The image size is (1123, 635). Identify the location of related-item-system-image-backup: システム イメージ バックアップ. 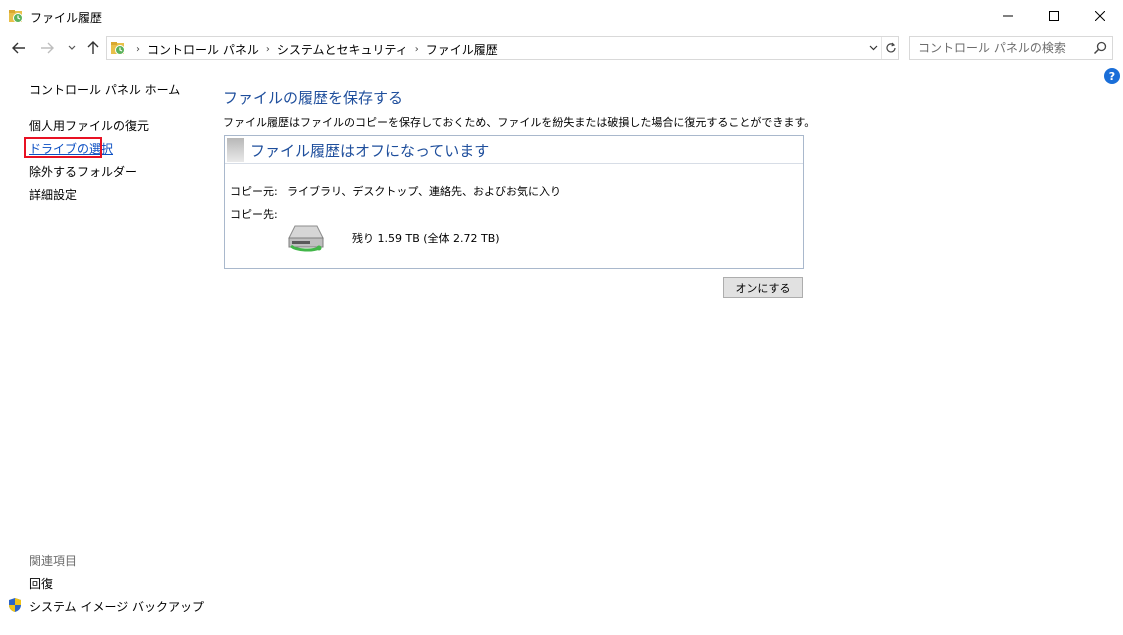
(116, 606).